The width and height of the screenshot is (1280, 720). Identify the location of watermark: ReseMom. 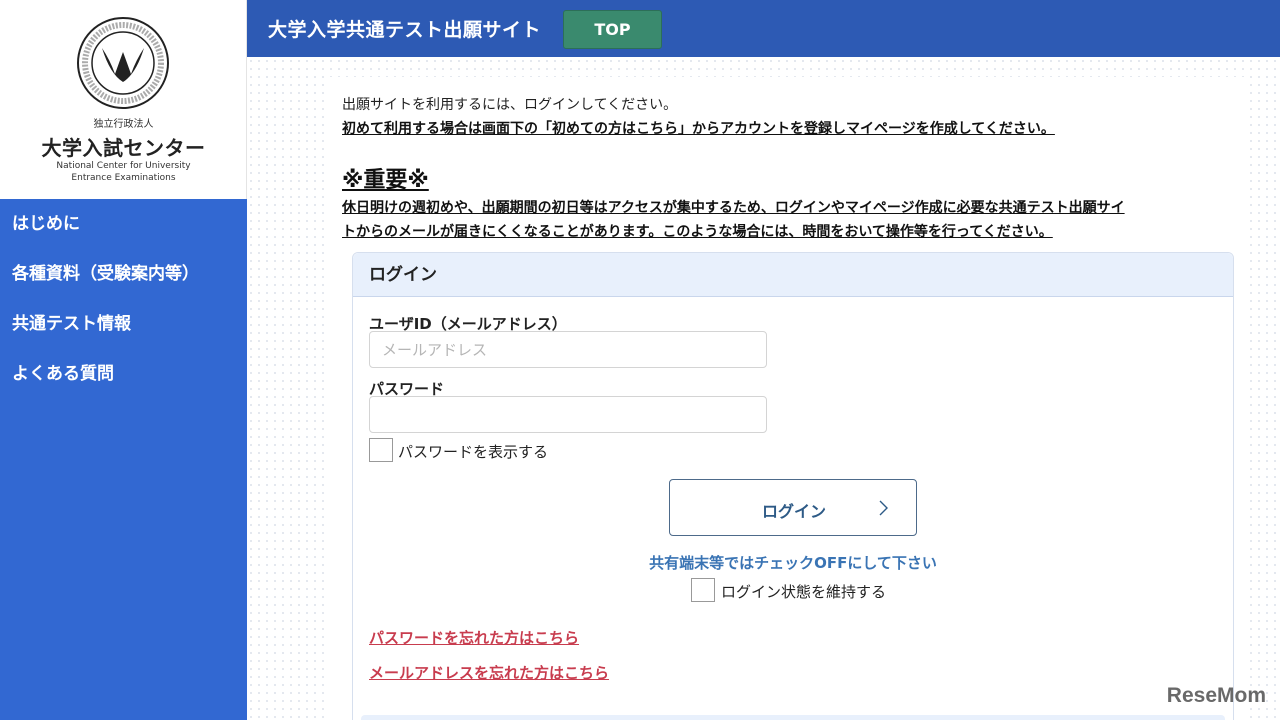
(1216, 695).